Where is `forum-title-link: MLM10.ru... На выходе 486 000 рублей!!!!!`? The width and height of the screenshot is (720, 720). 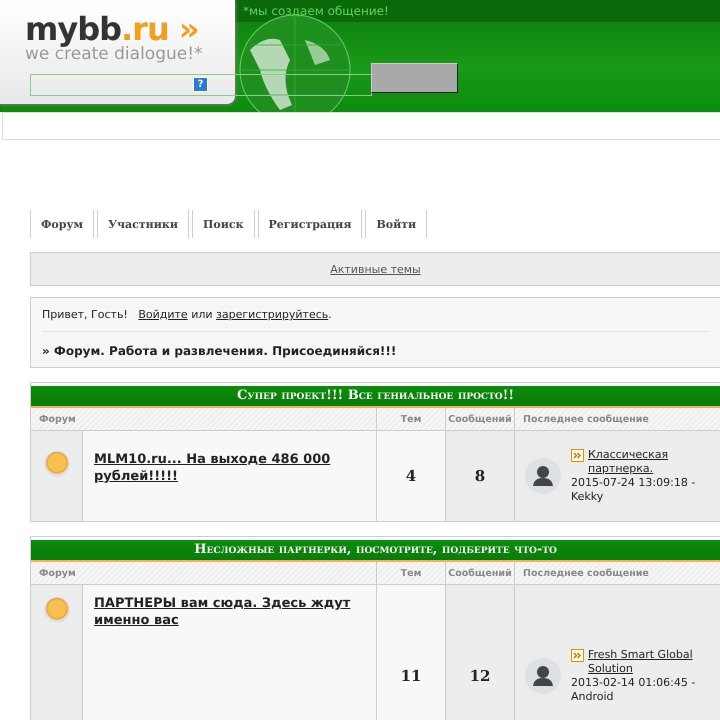 forum-title-link: MLM10.ru... На выходе 486 000 рублей!!!!! is located at coordinates (230, 468).